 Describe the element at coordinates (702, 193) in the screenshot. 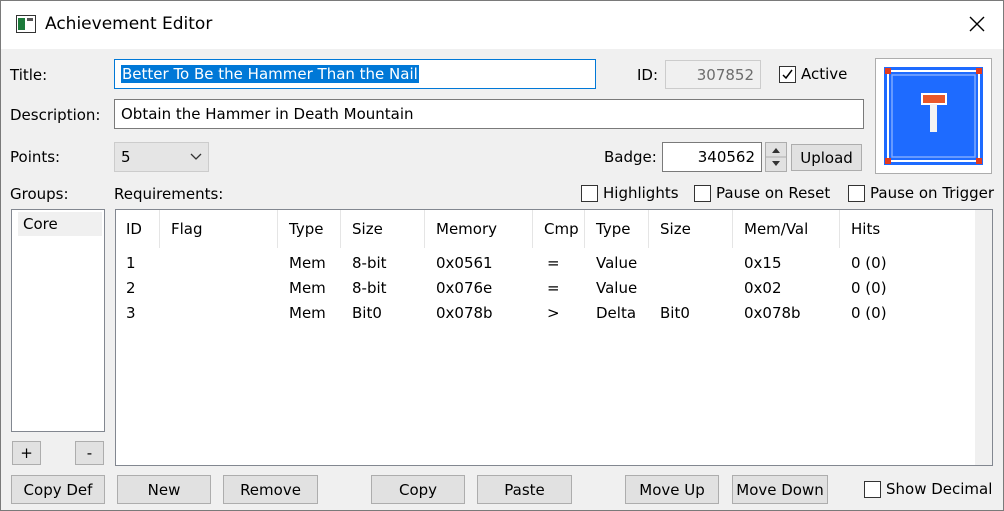

I see `pause-on-reset-checkbox-box` at that location.